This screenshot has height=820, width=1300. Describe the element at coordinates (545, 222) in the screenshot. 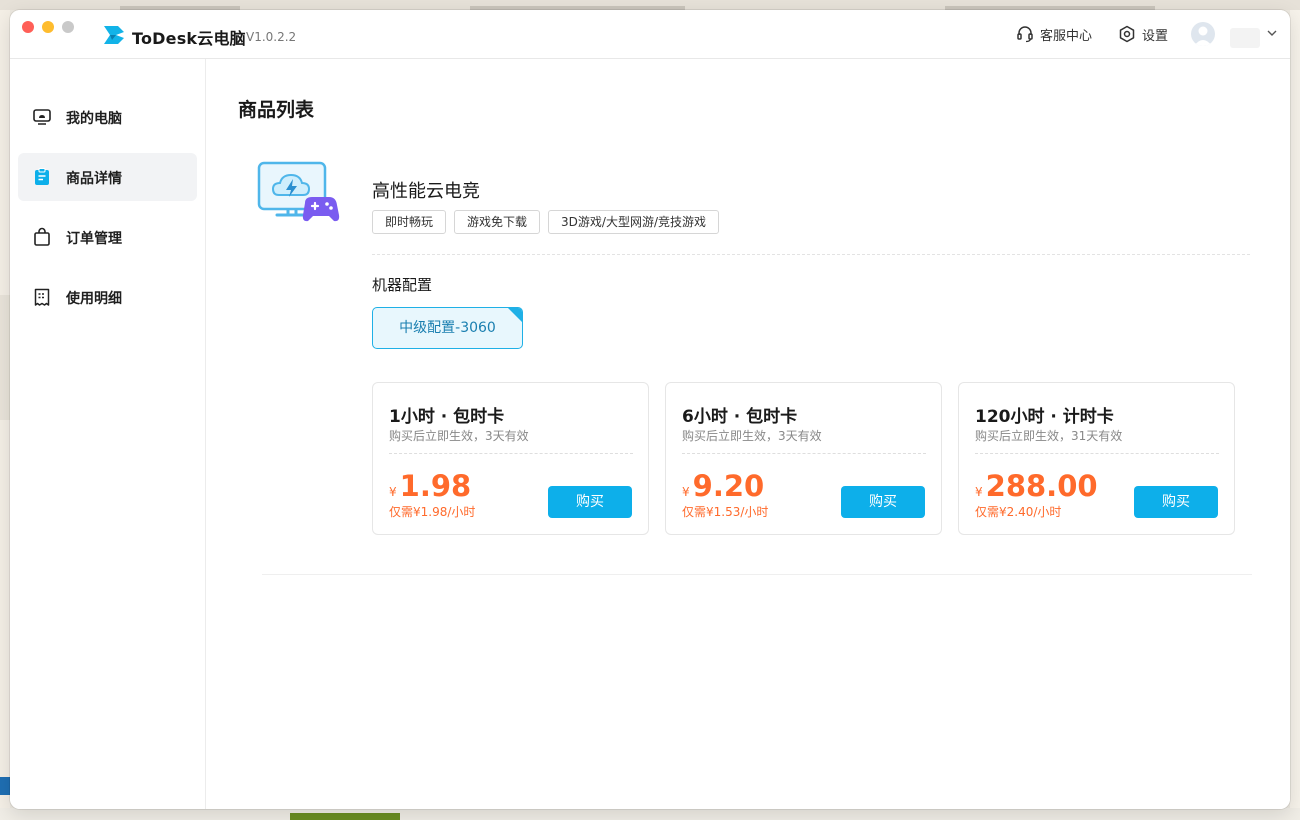

I see `product-tags: 即时畅玩 游戏免下载 3D游戏/大型网游/竞技游戏` at that location.